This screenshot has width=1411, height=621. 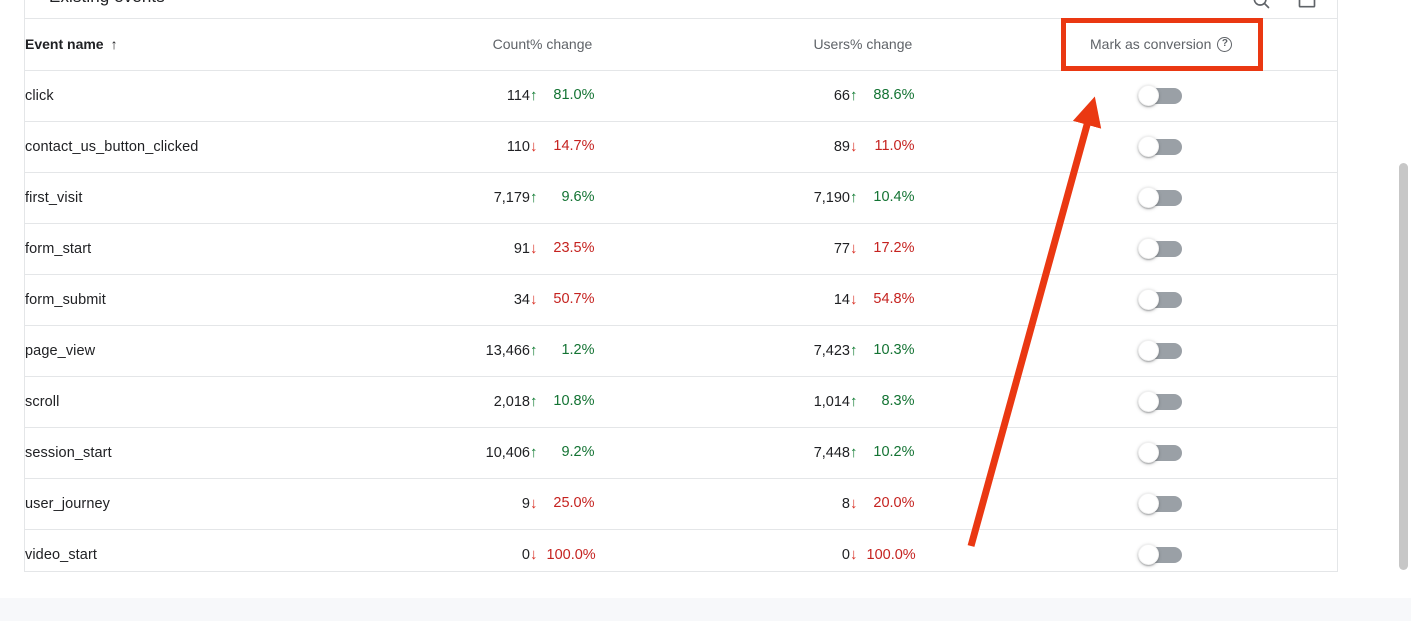 What do you see at coordinates (894, 197) in the screenshot?
I see `users-change-value: 10.4%` at bounding box center [894, 197].